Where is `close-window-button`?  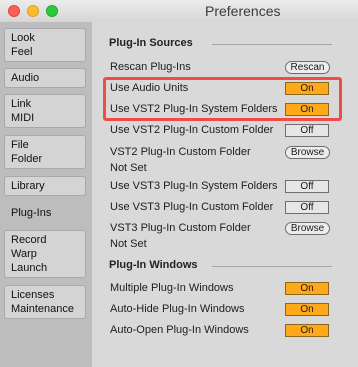
close-window-button is located at coordinates (14, 11).